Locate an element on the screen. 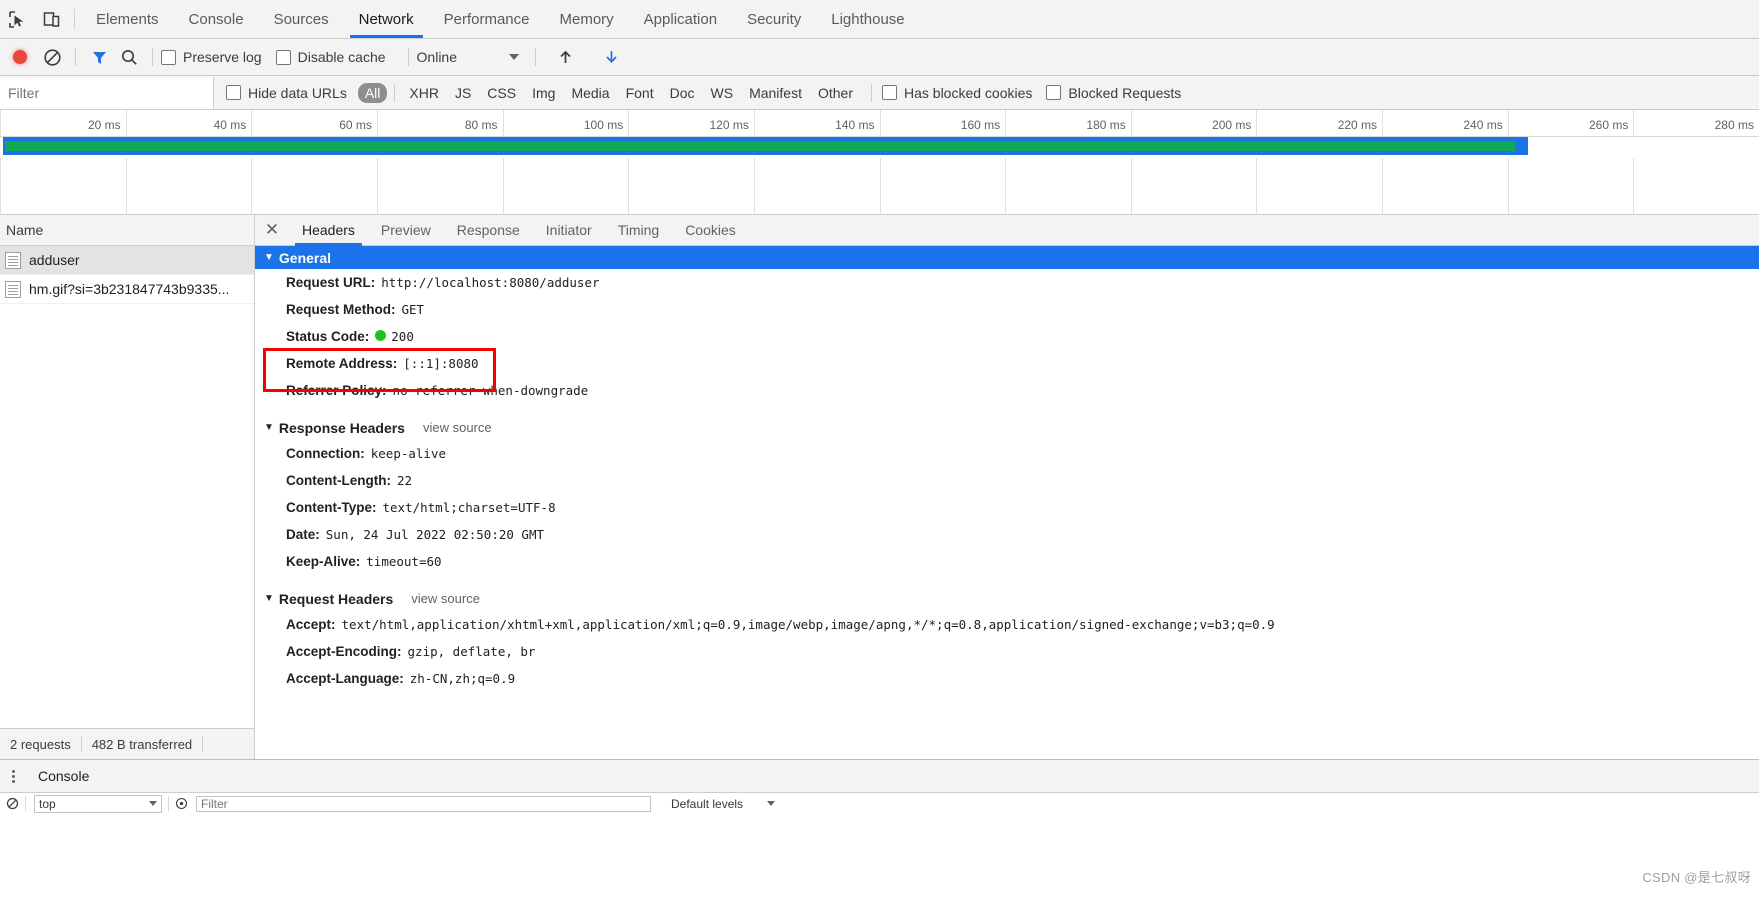  filter-type-all: All is located at coordinates (372, 92).